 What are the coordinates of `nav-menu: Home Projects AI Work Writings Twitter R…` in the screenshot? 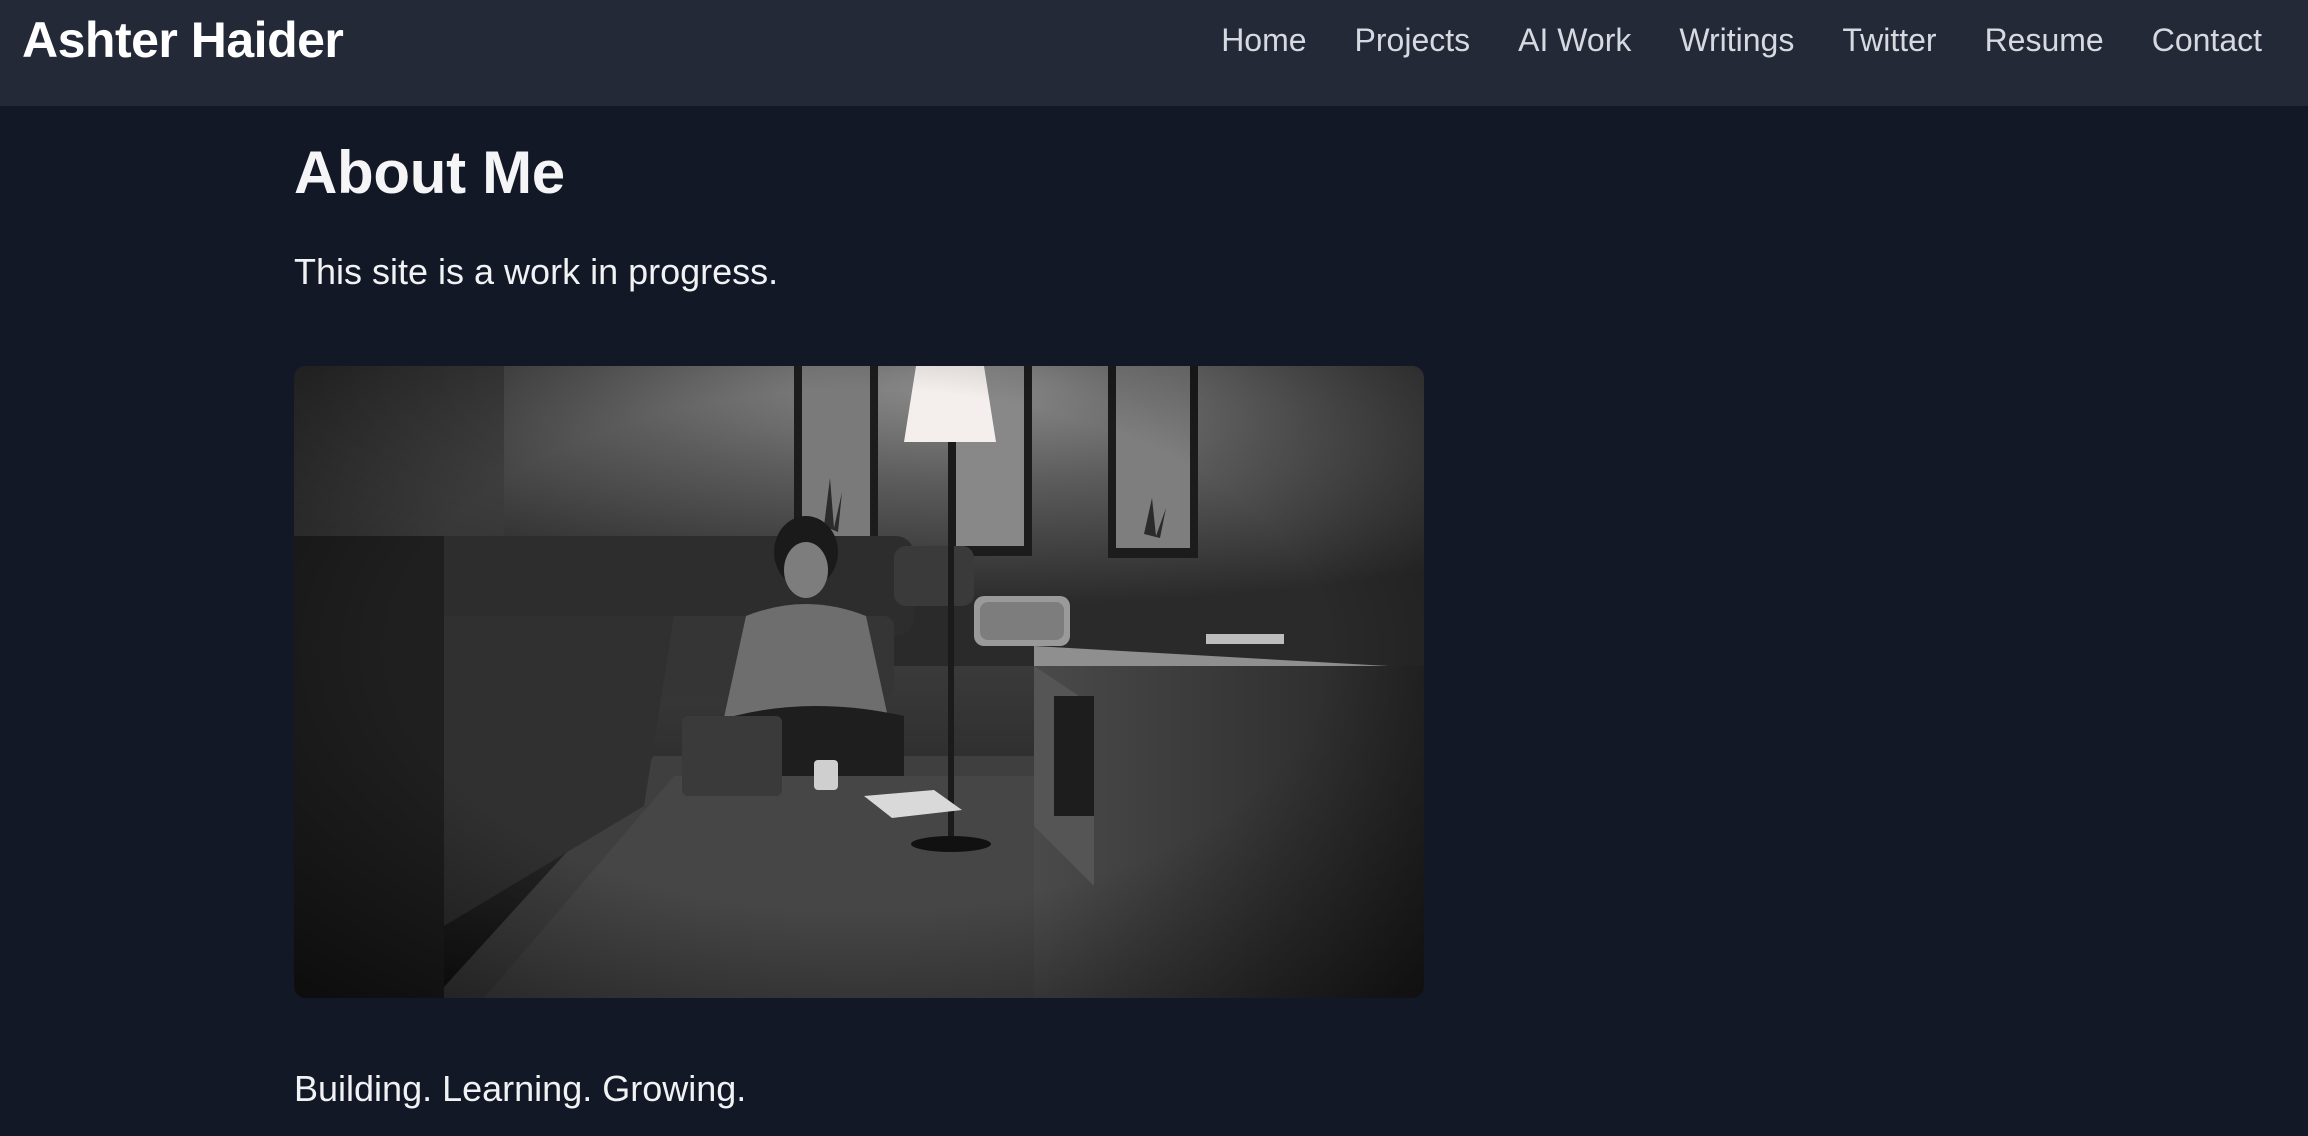 It's located at (1717, 40).